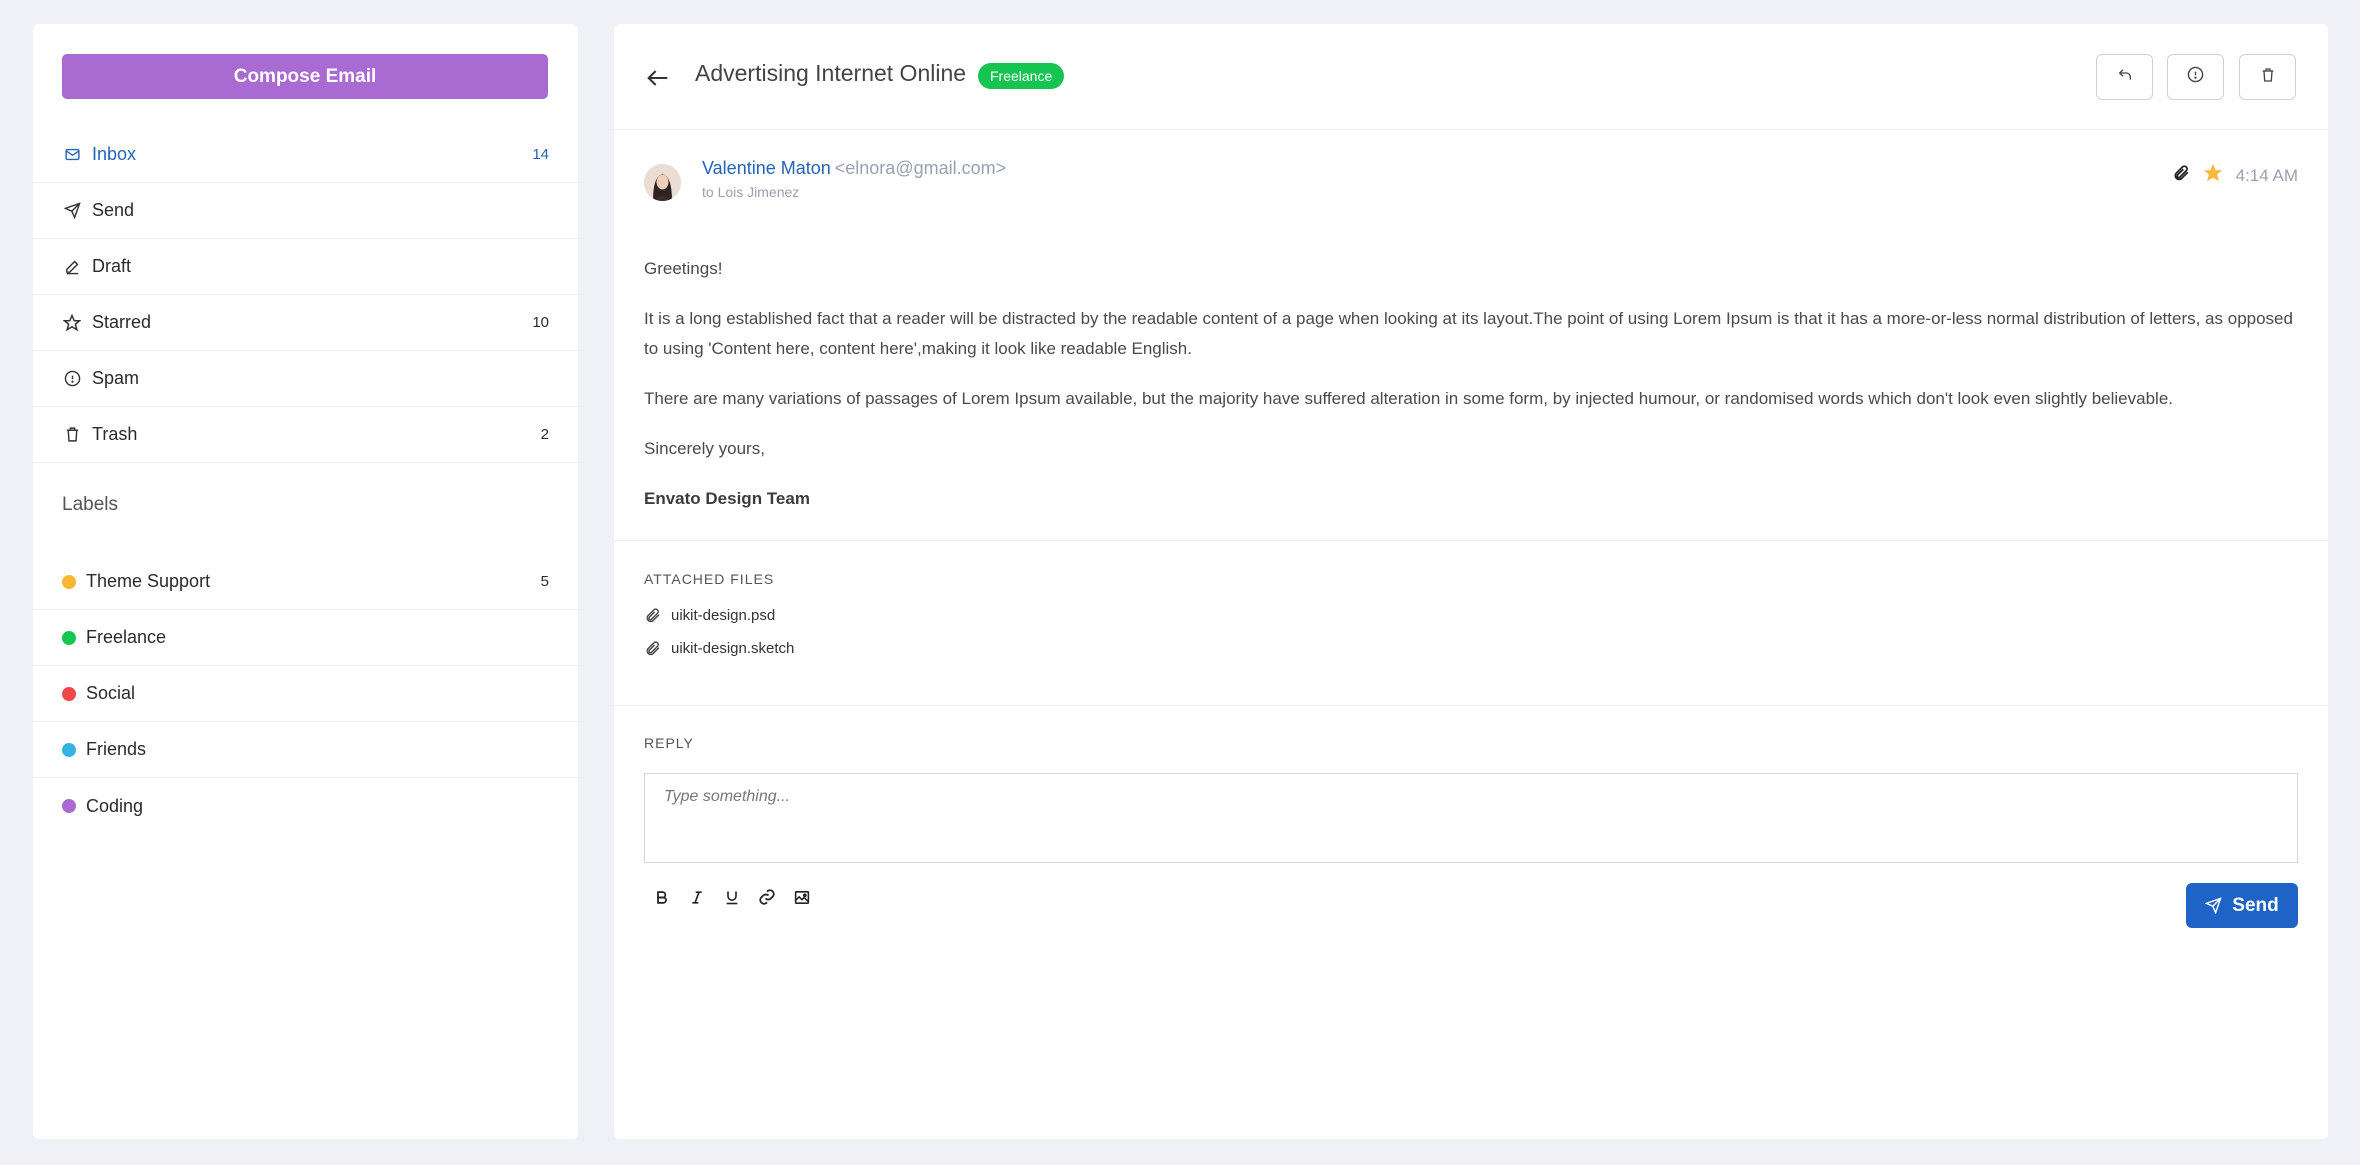 This screenshot has width=2360, height=1165. I want to click on body-signature: Envato Design Team, so click(727, 498).